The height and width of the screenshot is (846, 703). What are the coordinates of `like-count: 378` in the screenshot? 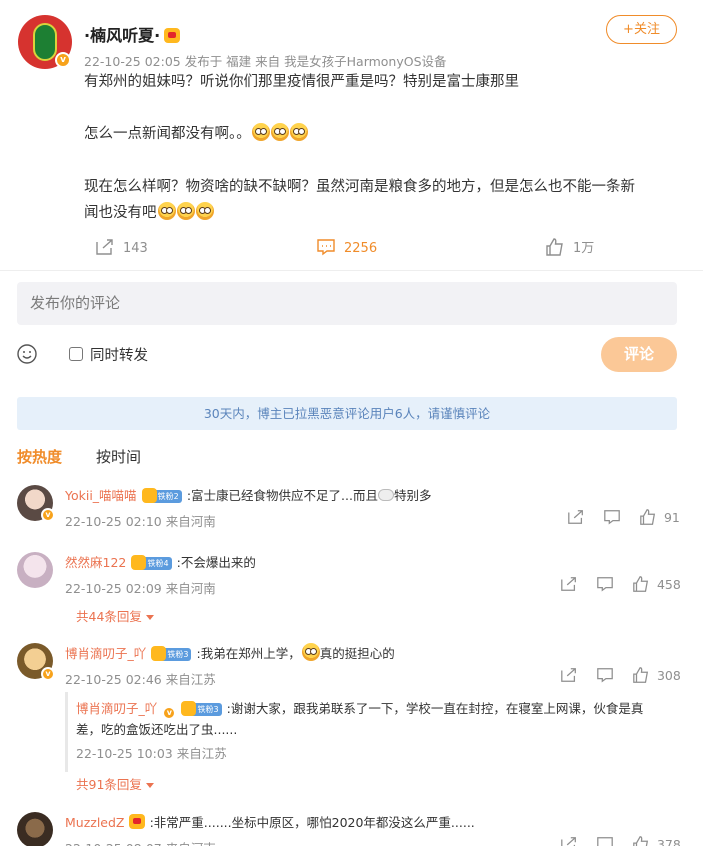 It's located at (668, 841).